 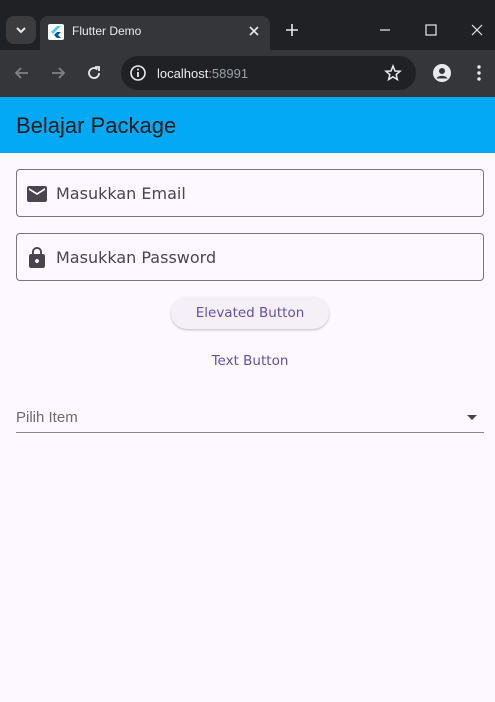 I want to click on lock-icon, so click(x=37, y=257).